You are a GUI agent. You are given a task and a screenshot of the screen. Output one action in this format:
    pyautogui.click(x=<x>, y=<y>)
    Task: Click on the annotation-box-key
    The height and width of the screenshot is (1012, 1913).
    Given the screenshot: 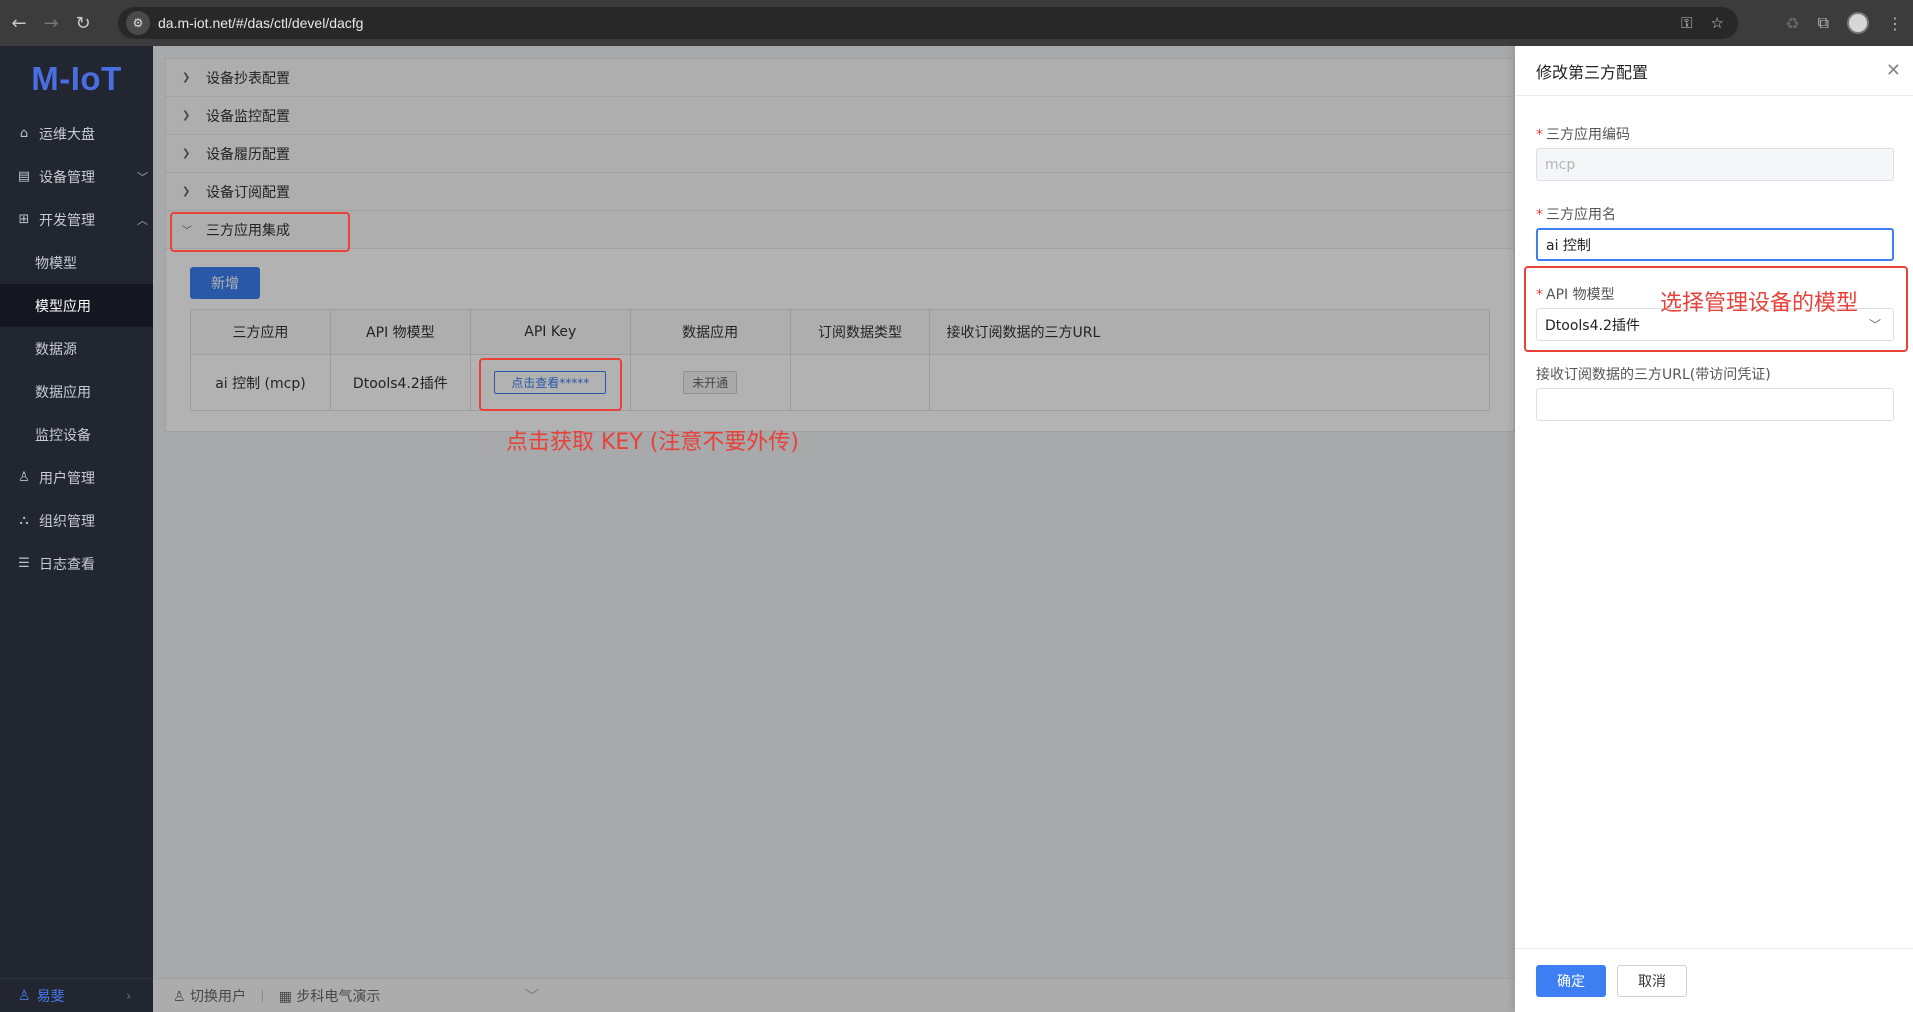 What is the action you would take?
    pyautogui.click(x=550, y=384)
    